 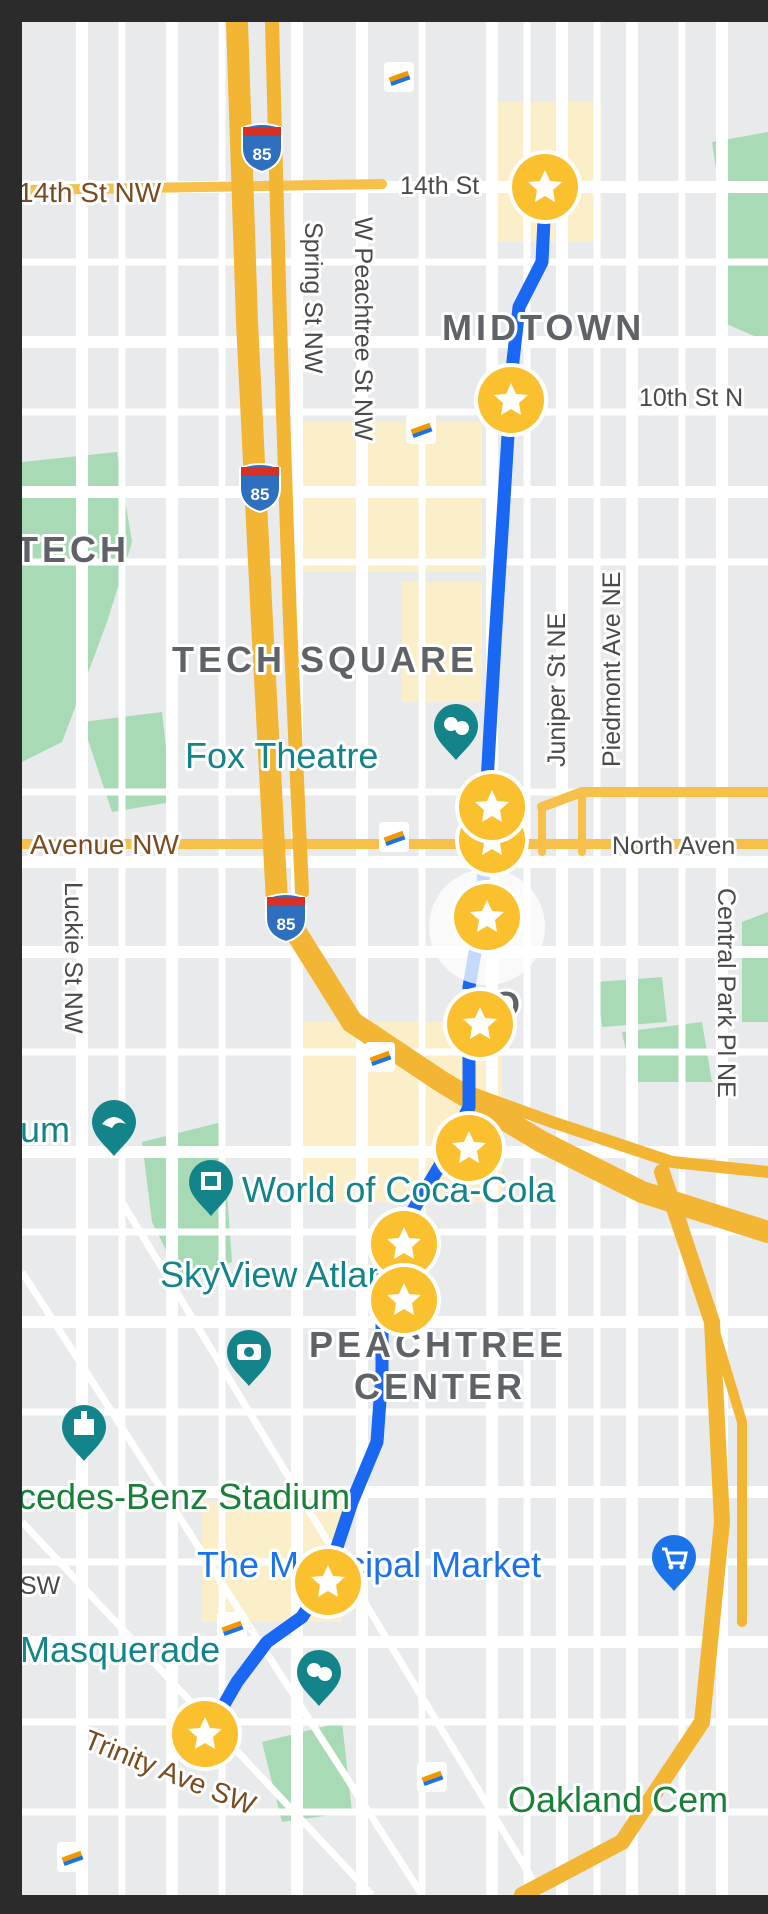 I want to click on district-tech-square: TECH SQUARE, so click(x=325, y=659).